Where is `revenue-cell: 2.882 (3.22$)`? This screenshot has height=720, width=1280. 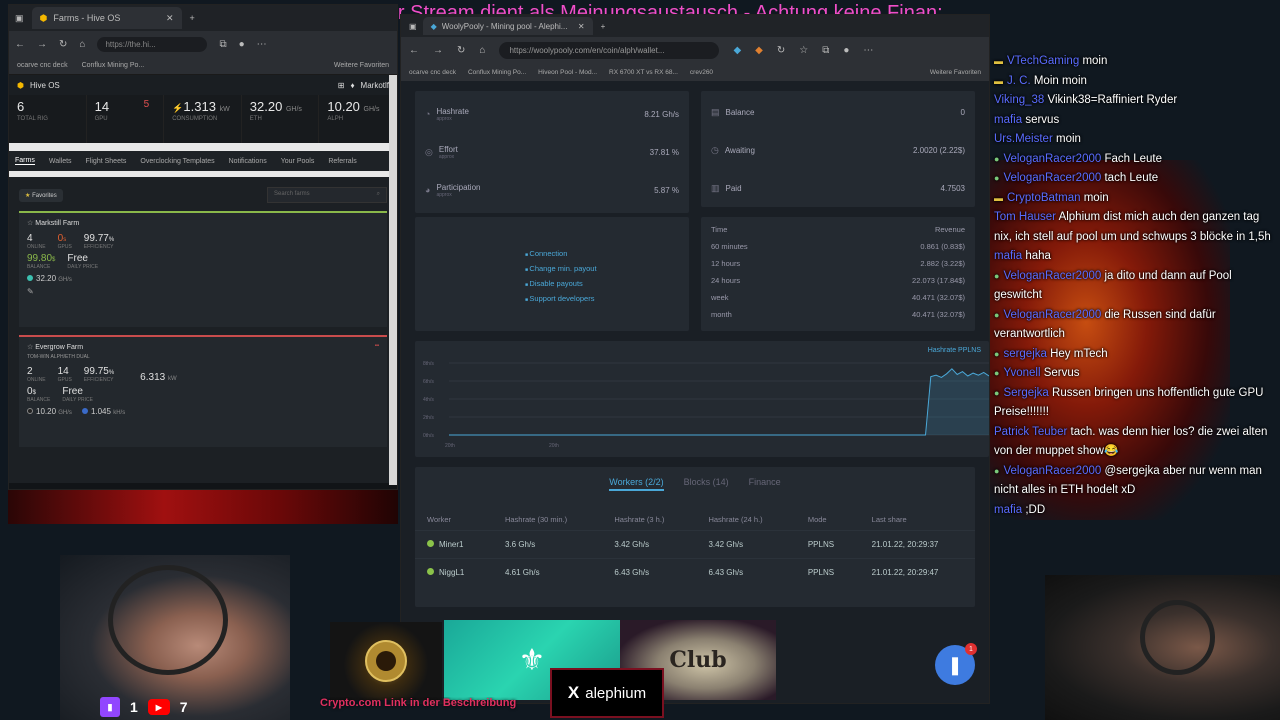
revenue-cell: 2.882 (3.22$) is located at coordinates (942, 263).